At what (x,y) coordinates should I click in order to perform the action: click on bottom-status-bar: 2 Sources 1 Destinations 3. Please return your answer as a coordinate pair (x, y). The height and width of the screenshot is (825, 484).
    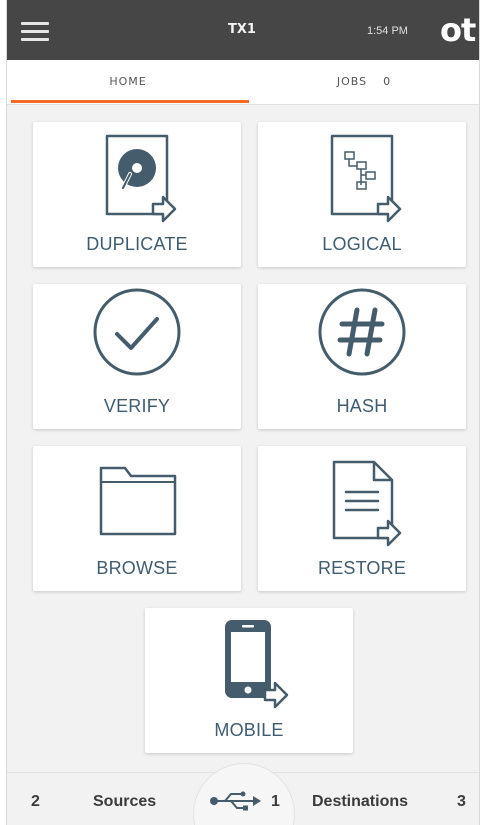
    Looking at the image, I should click on (243, 794).